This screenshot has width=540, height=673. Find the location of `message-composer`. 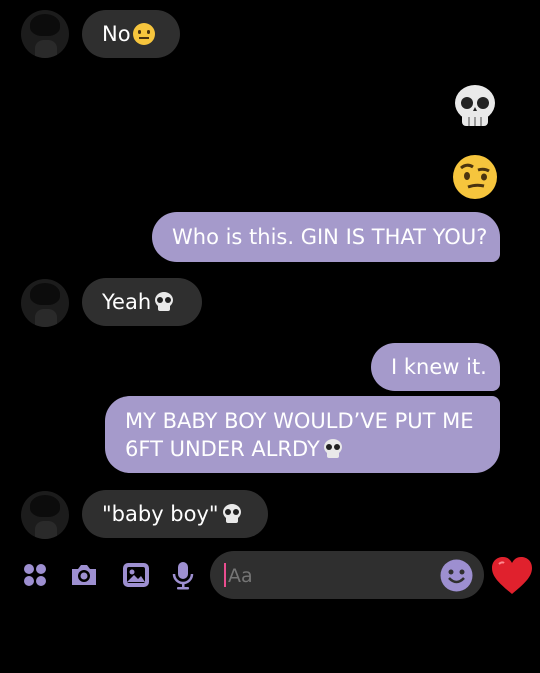

message-composer is located at coordinates (347, 575).